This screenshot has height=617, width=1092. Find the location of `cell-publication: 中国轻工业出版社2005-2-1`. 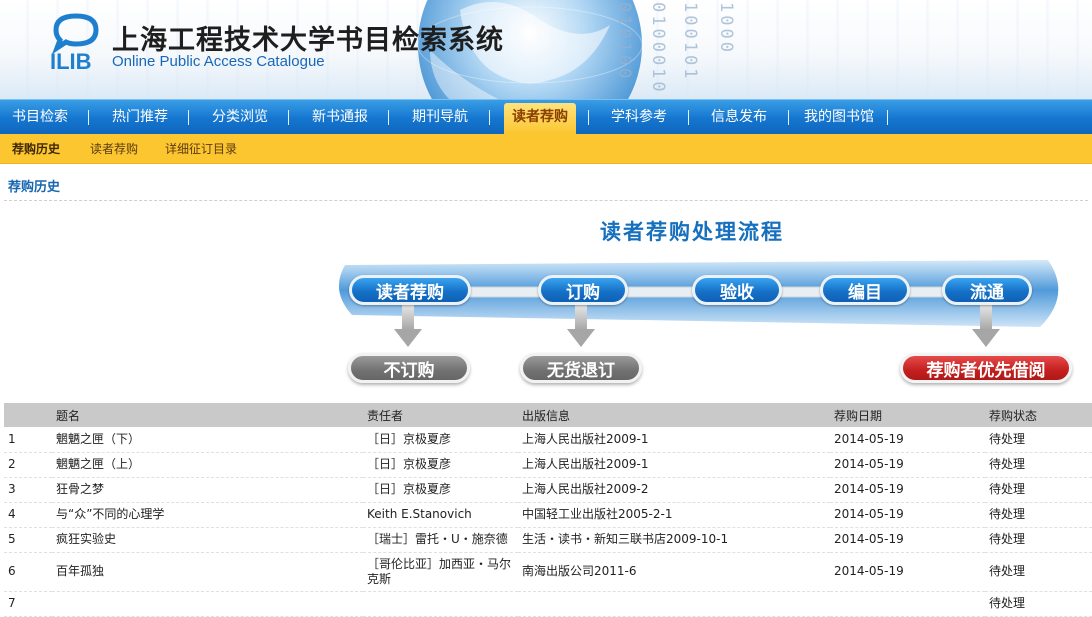

cell-publication: 中国轻工业出版社2005-2-1 is located at coordinates (674, 515).